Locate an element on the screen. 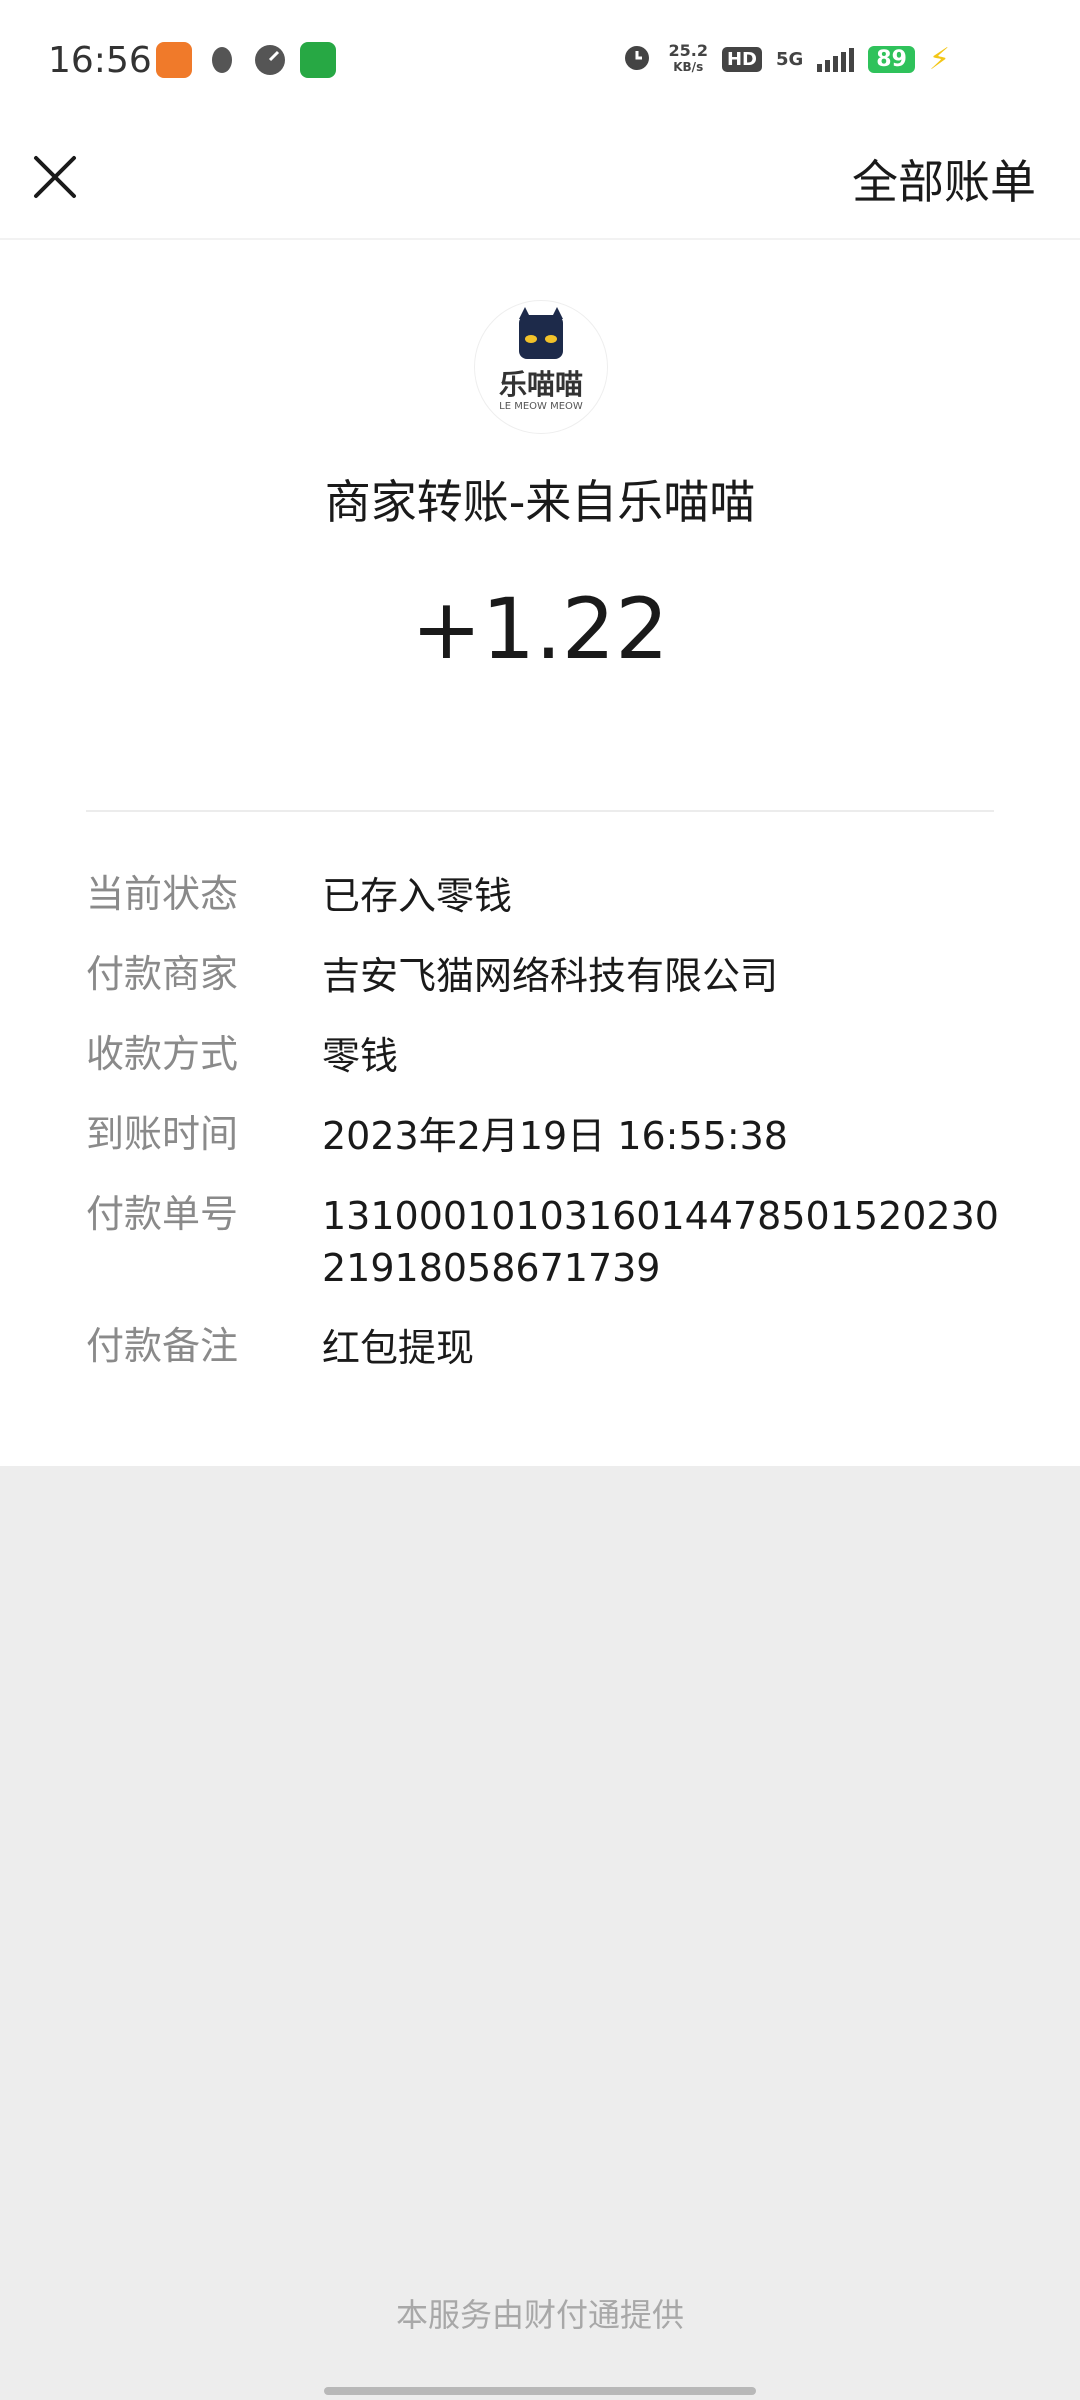  status-bar: 16:56 25.2 KB/s HD 5G 89 ⚡ is located at coordinates (540, 62).